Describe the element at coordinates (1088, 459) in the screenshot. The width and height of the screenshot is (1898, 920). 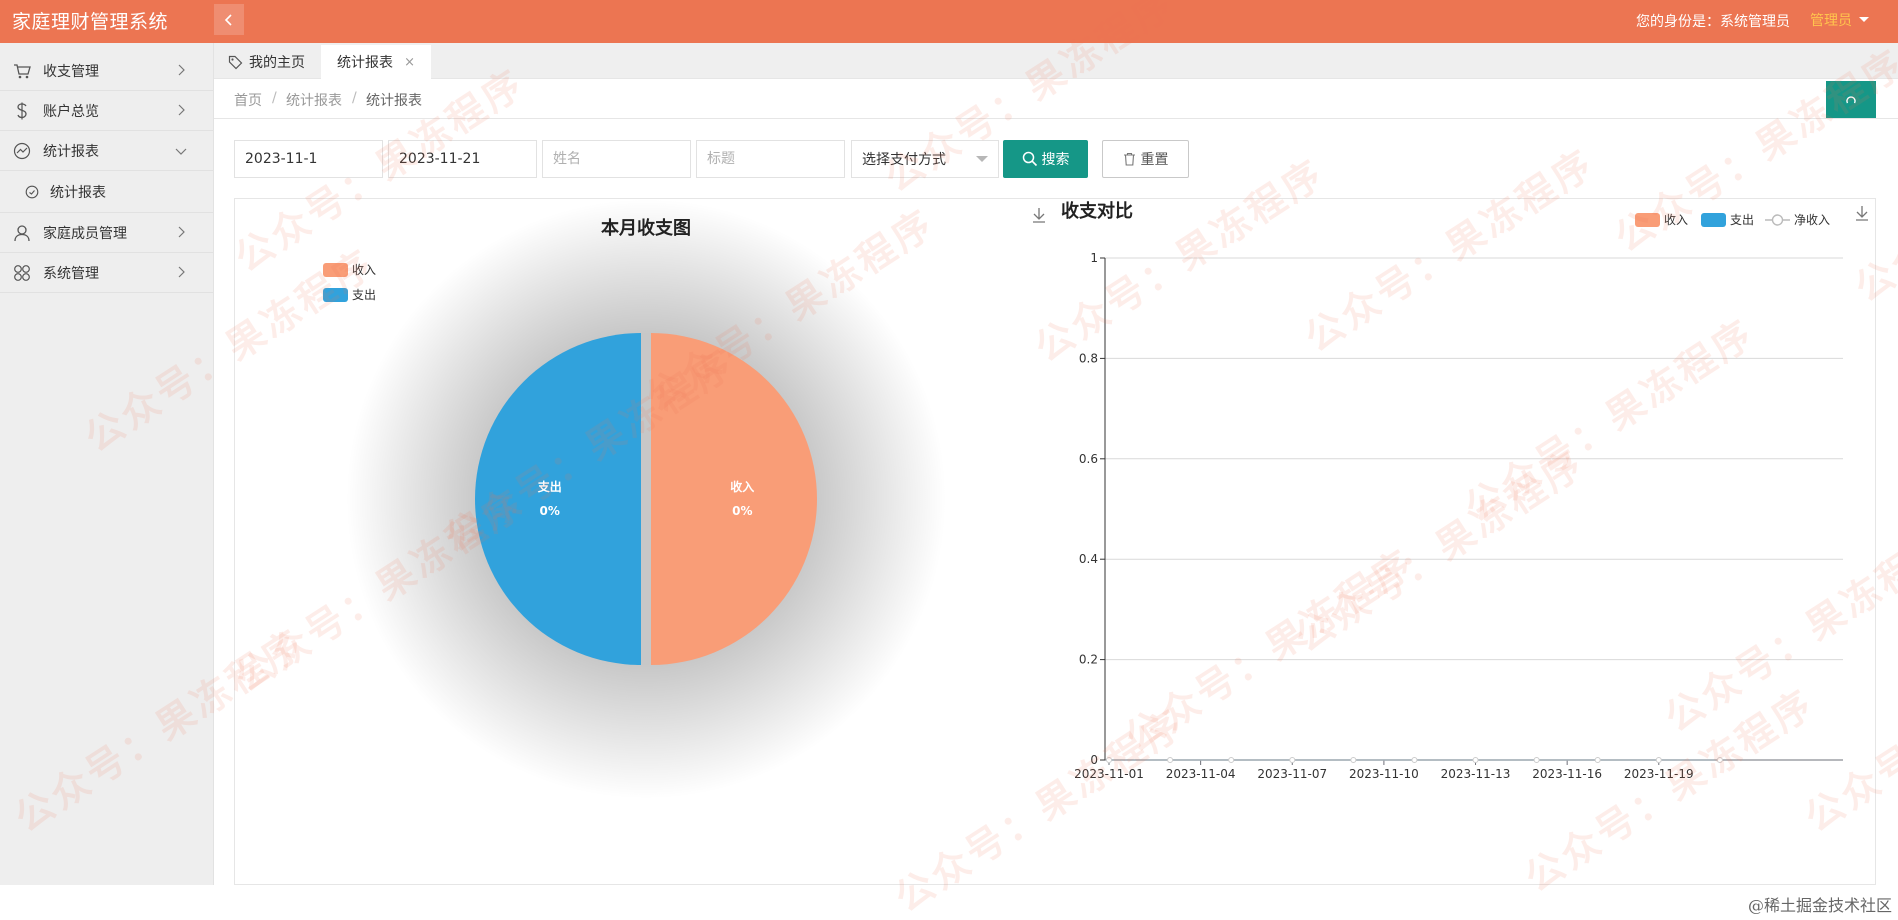
I see `y-tick-label: 0.6` at that location.